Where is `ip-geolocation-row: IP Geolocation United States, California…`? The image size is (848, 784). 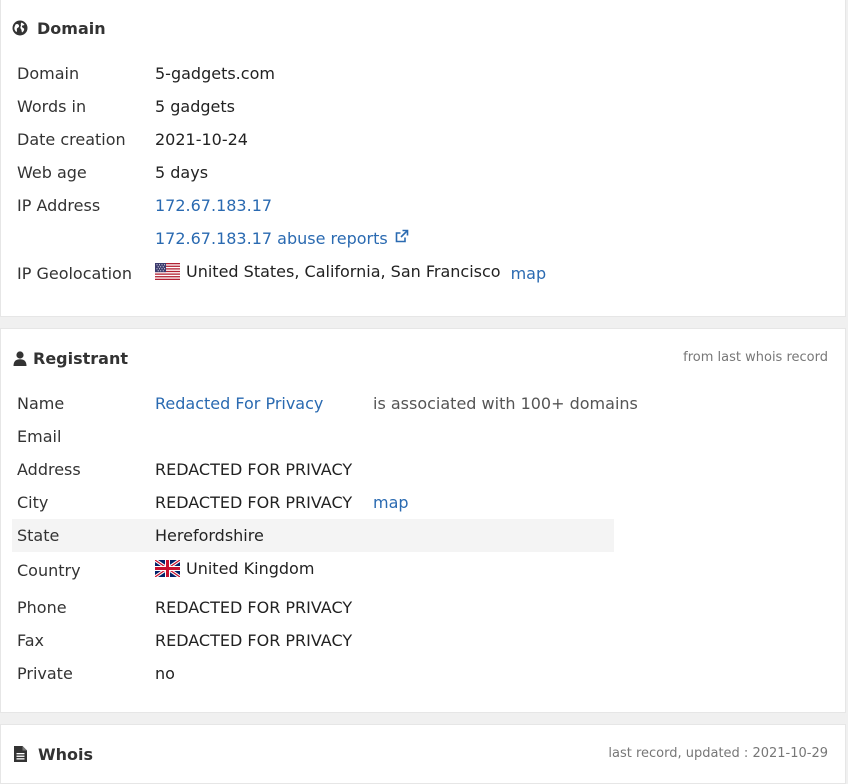 ip-geolocation-row: IP Geolocation United States, California… is located at coordinates (313, 273).